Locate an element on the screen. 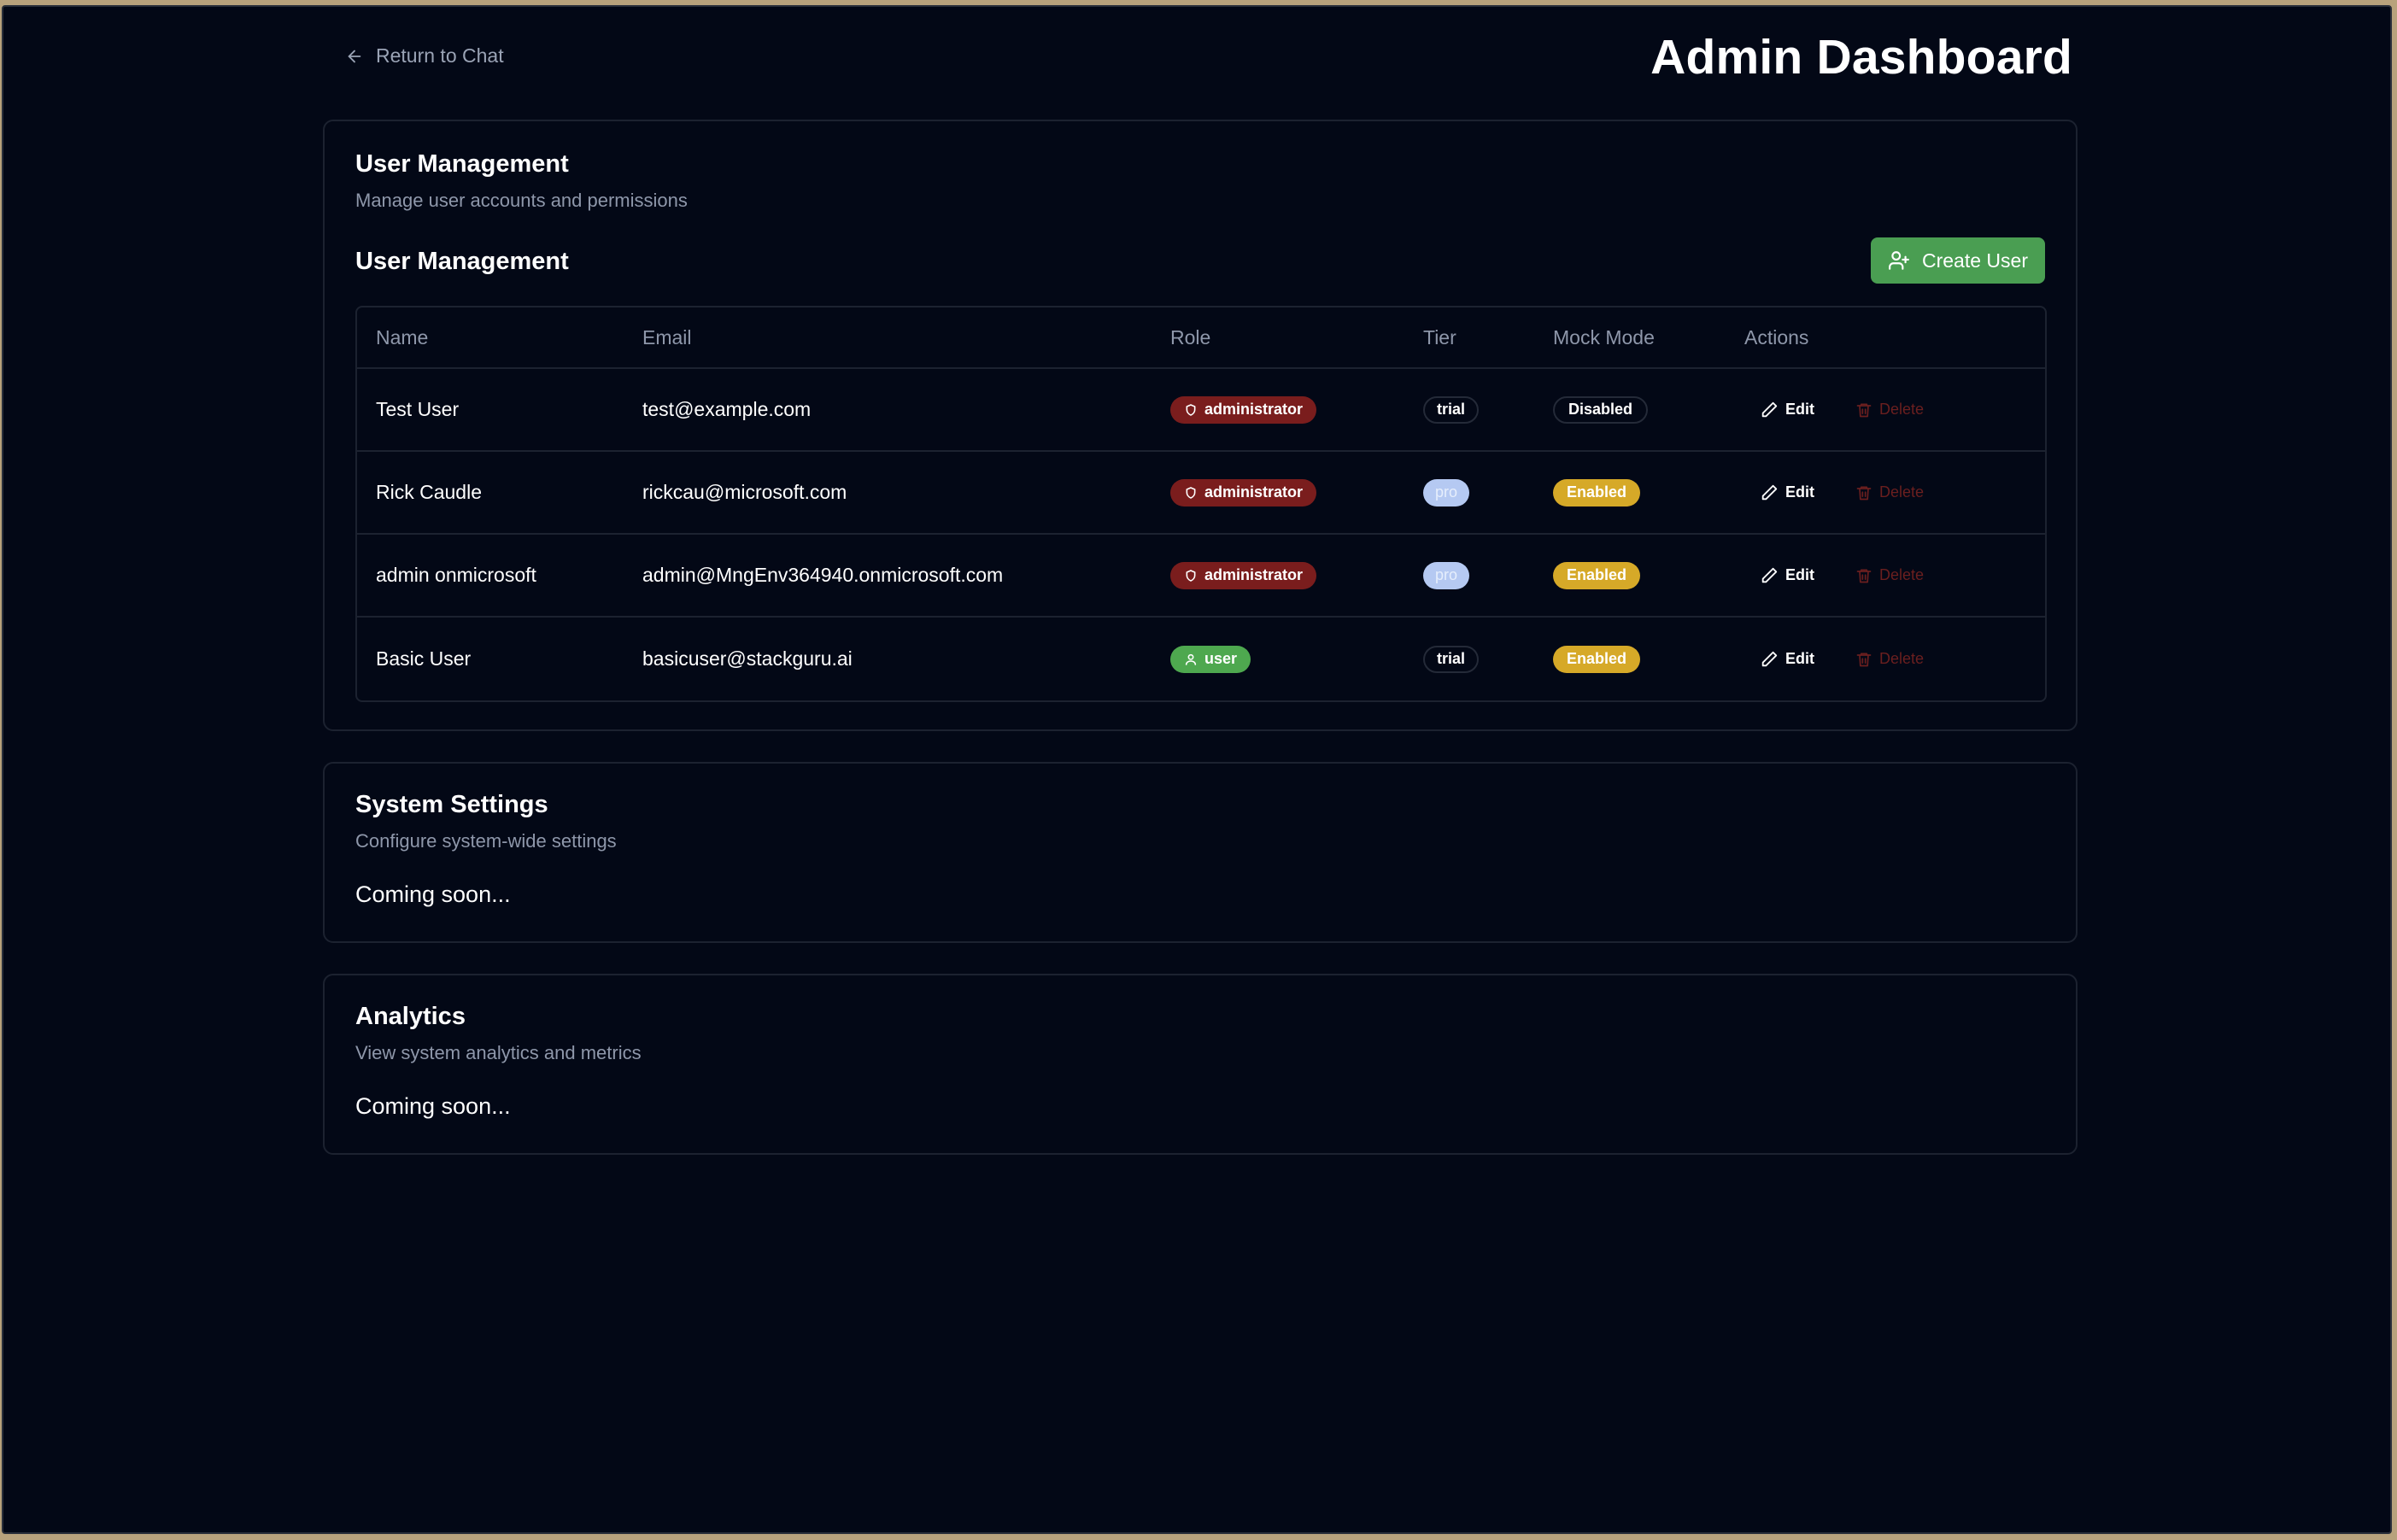 This screenshot has width=2397, height=1540. role-cell: user is located at coordinates (1210, 659).